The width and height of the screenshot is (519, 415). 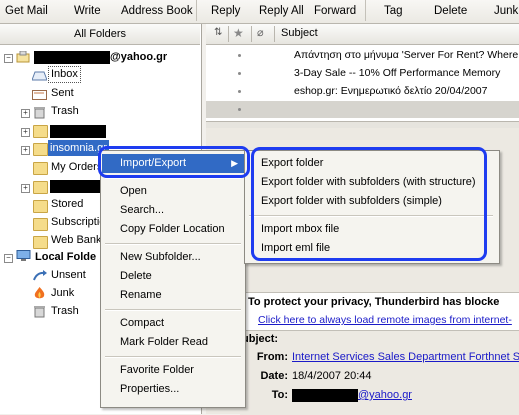 I want to click on reply-button: Reply, so click(x=225, y=11).